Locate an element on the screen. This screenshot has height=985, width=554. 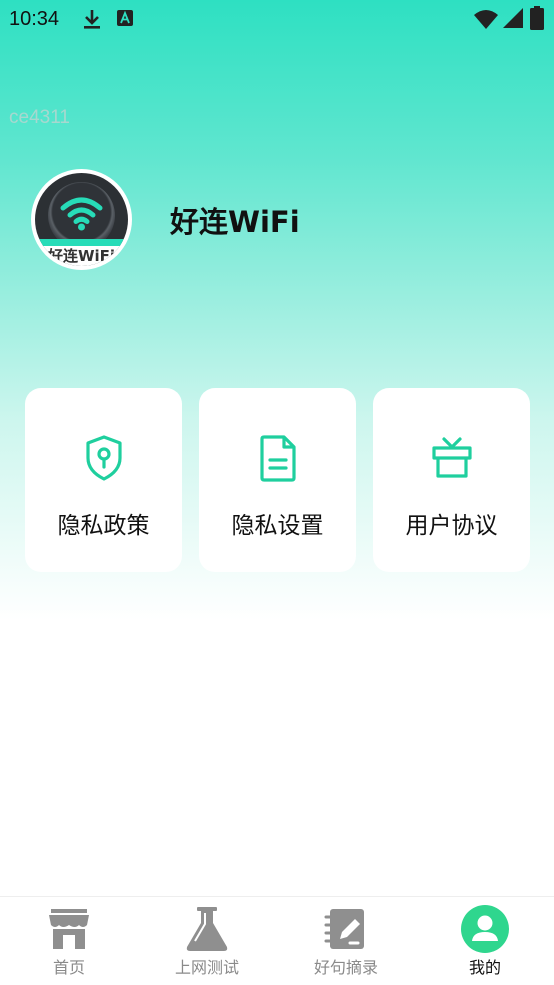
tab-mine: 我的 is located at coordinates (485, 941).